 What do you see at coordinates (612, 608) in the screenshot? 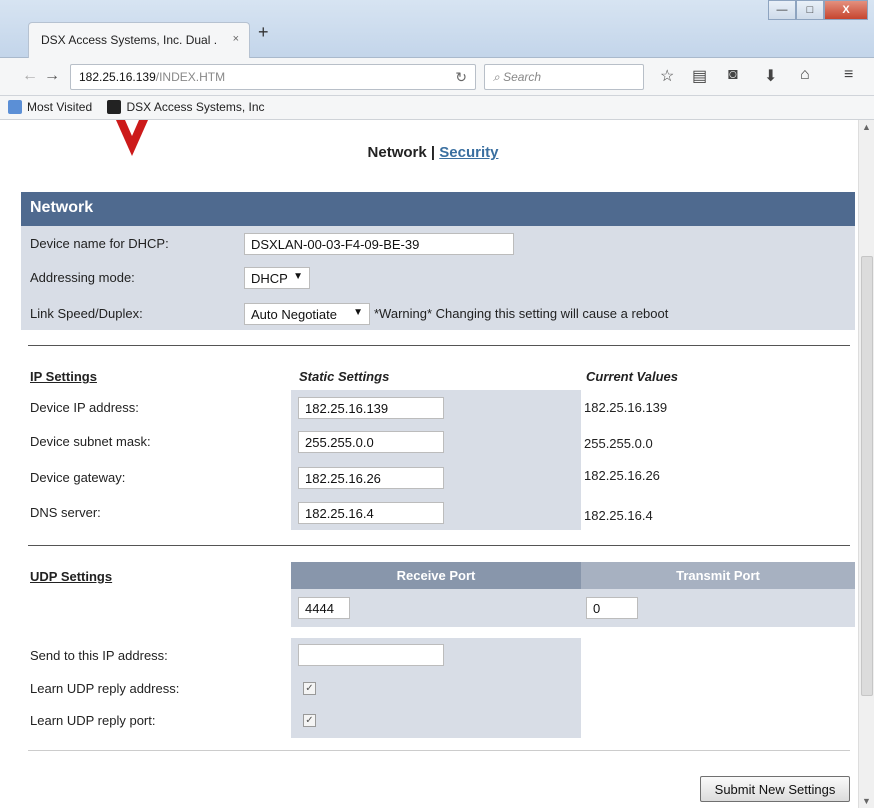
I see `transmit-port-input: 0` at bounding box center [612, 608].